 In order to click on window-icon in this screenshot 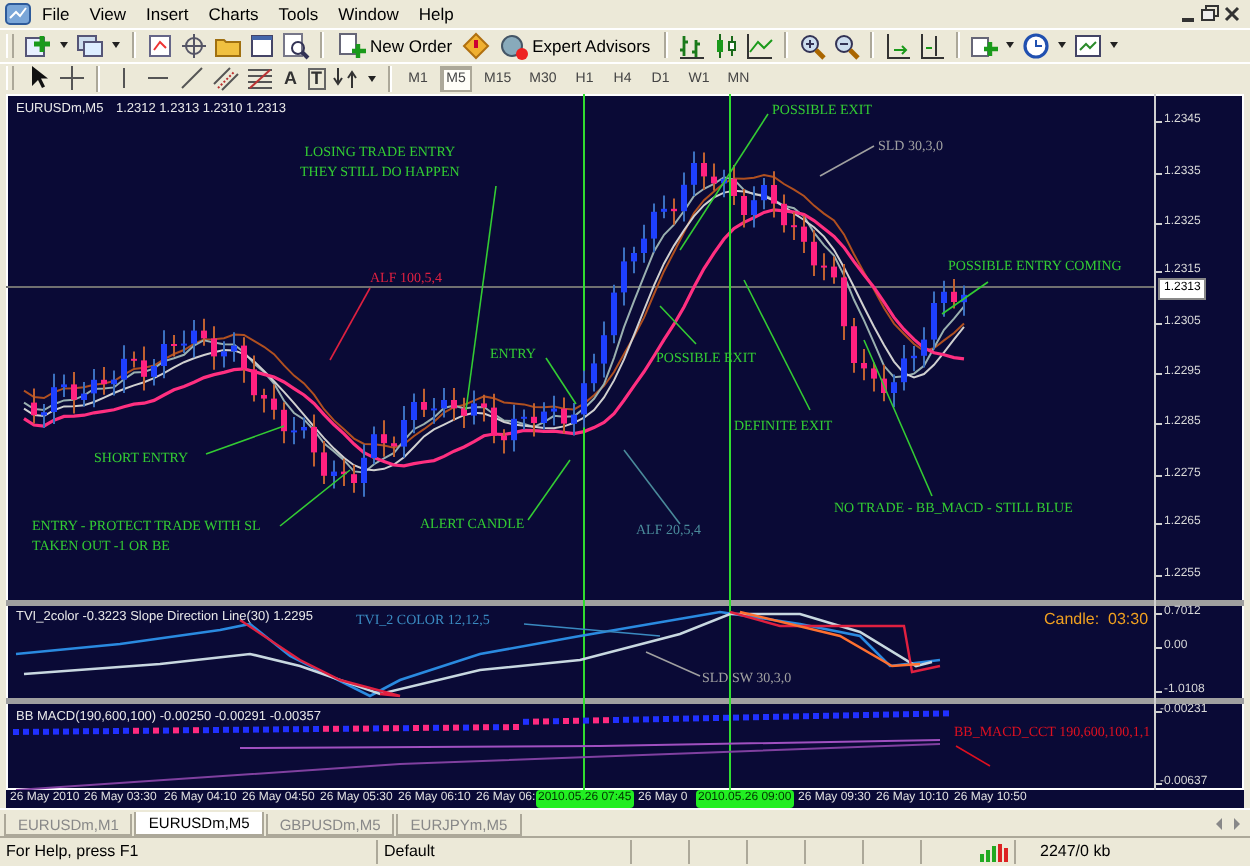, I will do `click(262, 45)`.